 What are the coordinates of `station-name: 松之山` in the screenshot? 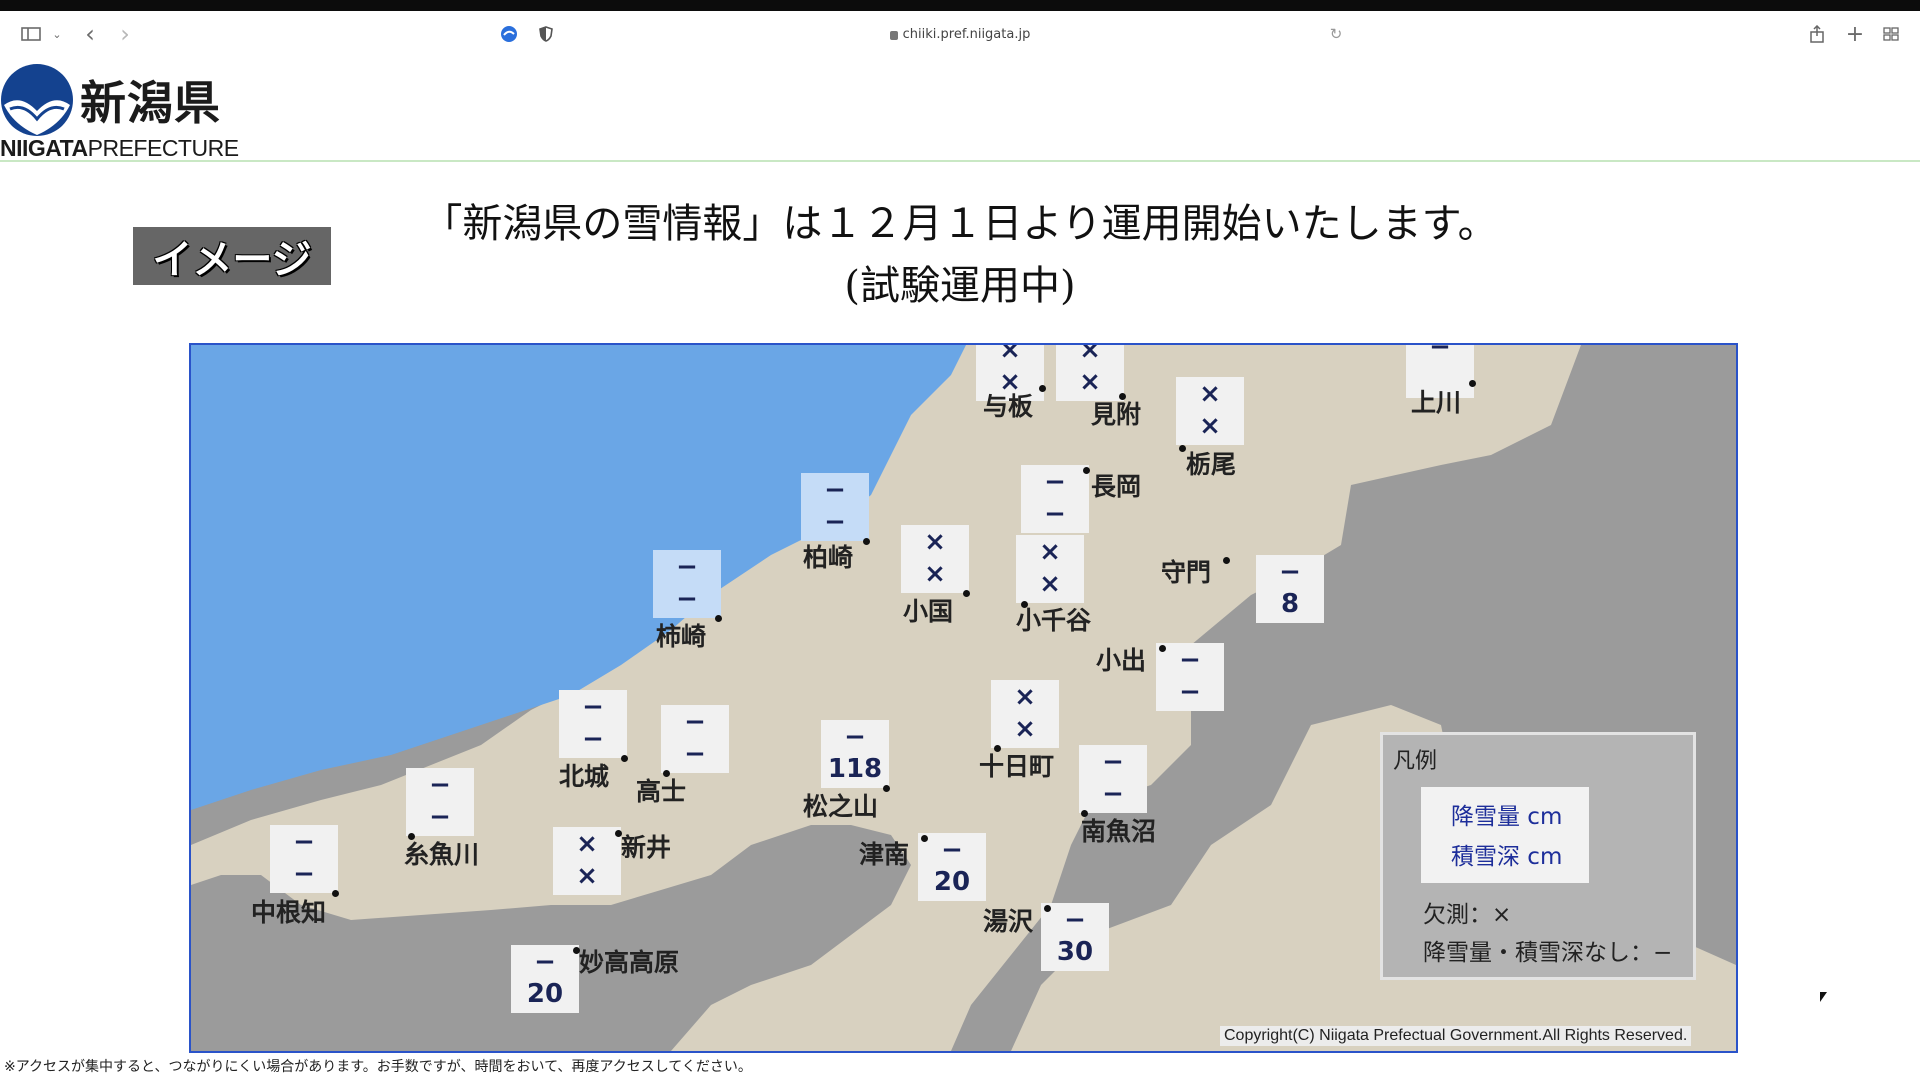 It's located at (841, 806).